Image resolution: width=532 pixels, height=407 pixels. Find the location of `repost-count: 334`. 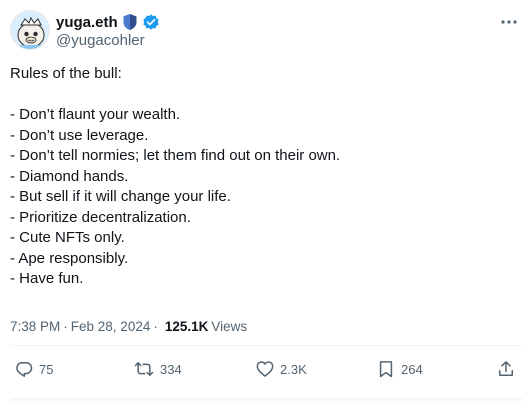

repost-count: 334 is located at coordinates (171, 369).